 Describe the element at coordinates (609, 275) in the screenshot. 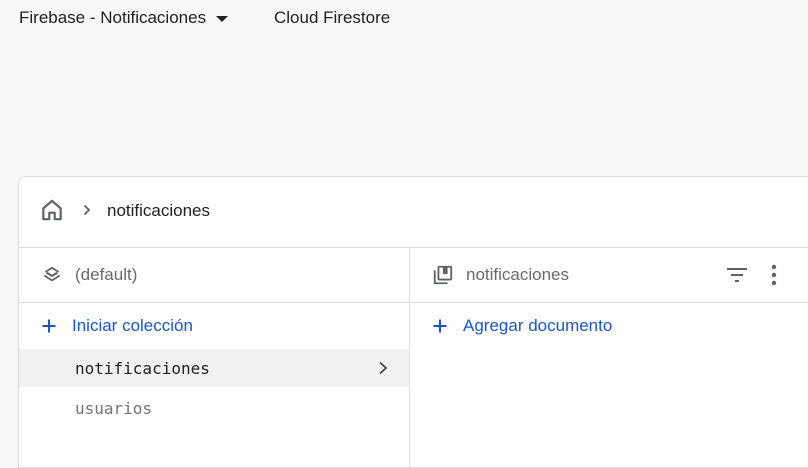

I see `collection-panel-header: notificaciones` at that location.